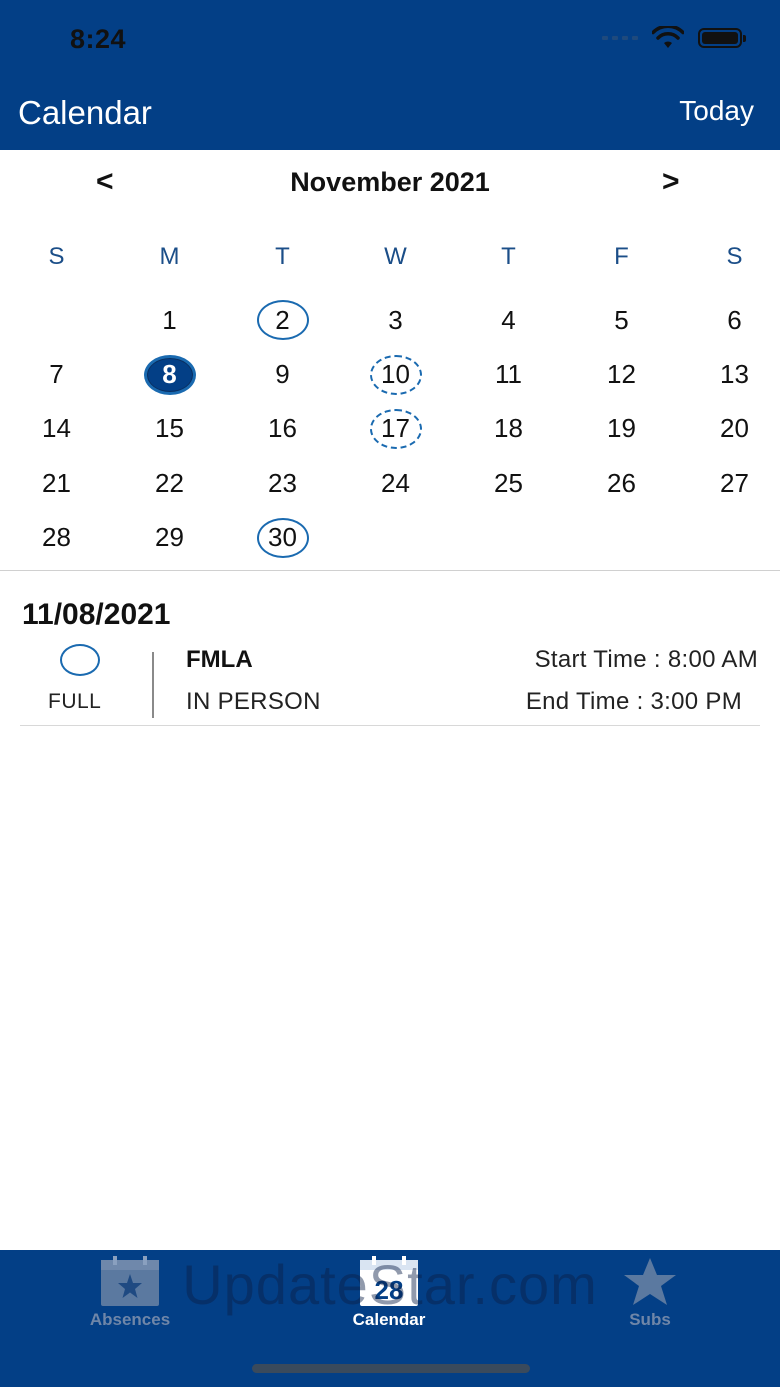 This screenshot has width=780, height=1387. I want to click on calendar-day: 24, so click(395, 483).